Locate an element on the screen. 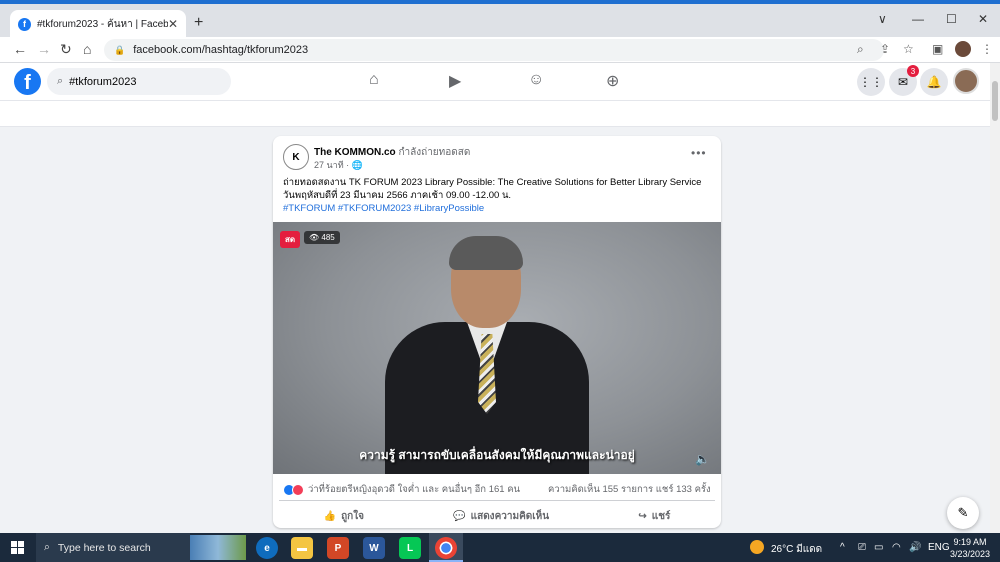 The image size is (1000, 562). more-options-icon: ••• is located at coordinates (699, 153).